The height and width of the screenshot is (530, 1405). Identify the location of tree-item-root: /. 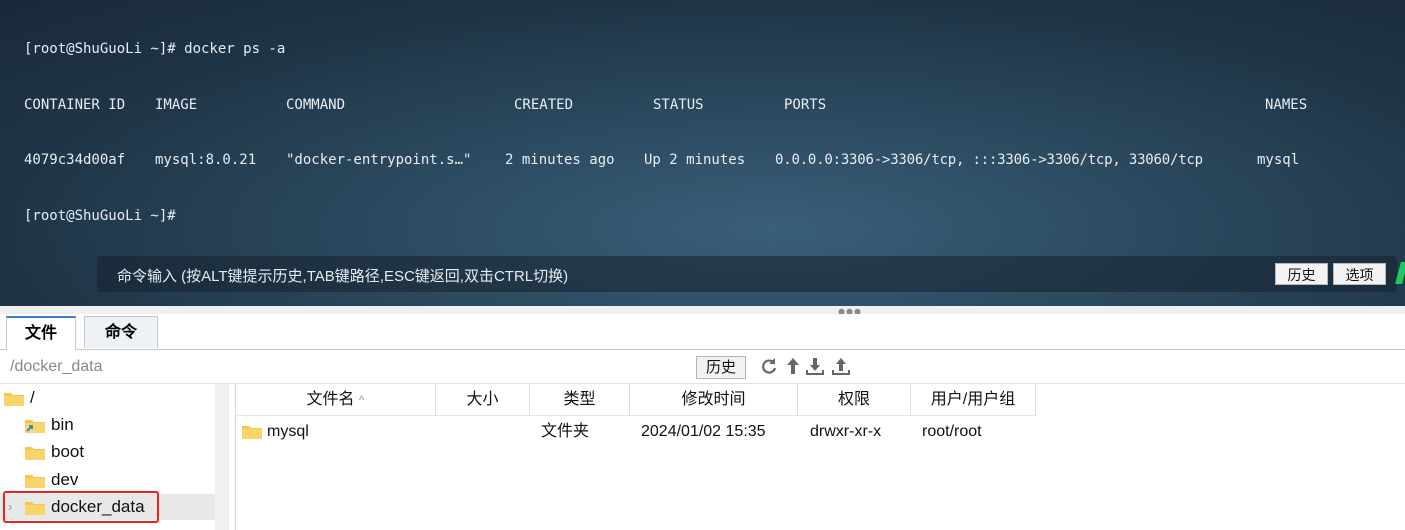
(107, 398).